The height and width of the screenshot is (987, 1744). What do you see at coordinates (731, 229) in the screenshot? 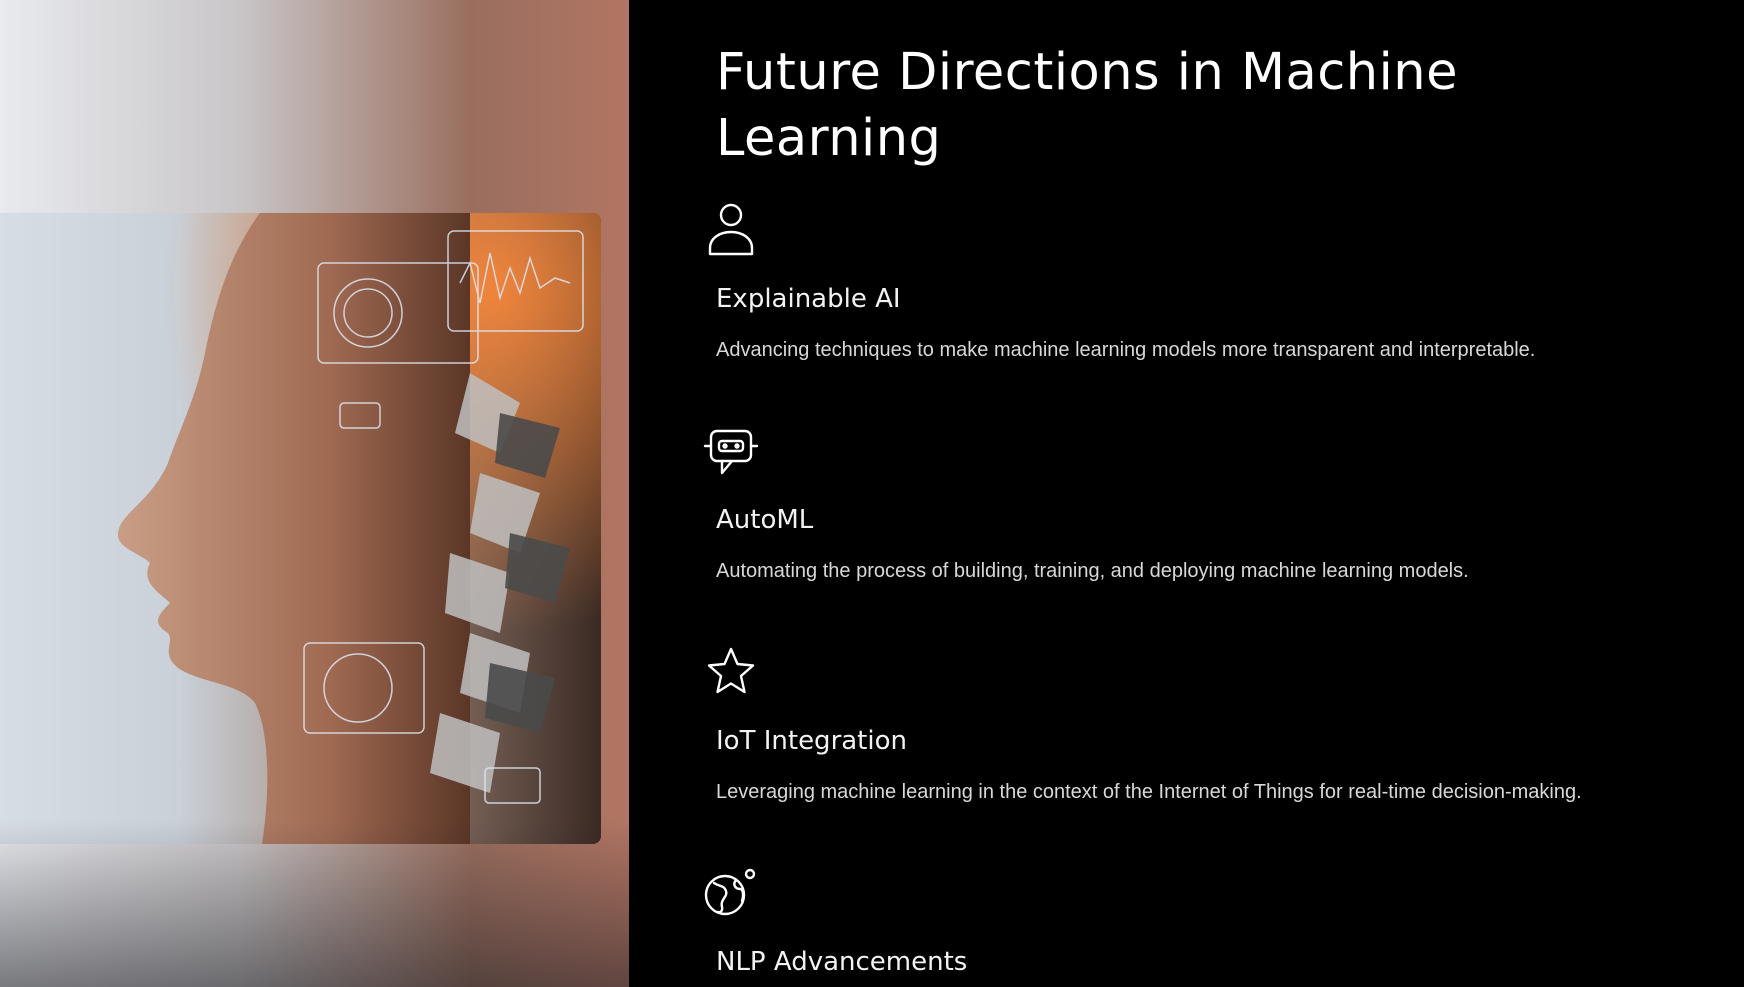
I see `person-icon` at bounding box center [731, 229].